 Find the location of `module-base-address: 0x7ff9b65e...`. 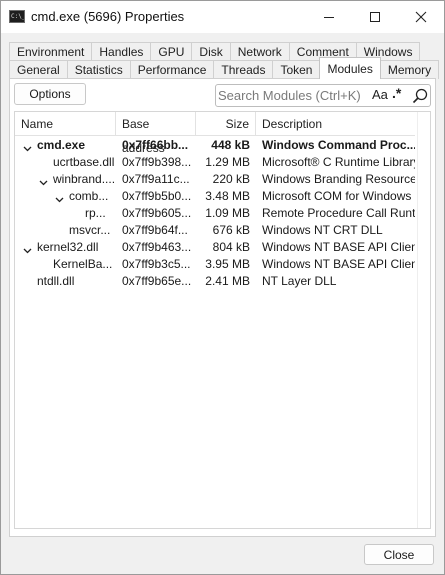

module-base-address: 0x7ff9b65e... is located at coordinates (157, 281).